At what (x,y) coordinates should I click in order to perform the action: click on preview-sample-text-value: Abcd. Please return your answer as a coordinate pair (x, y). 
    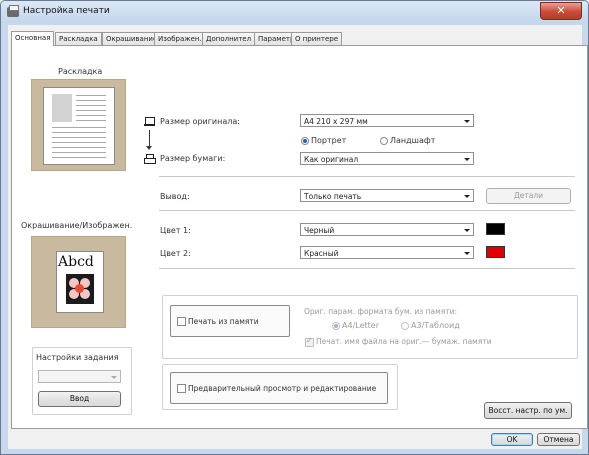
    Looking at the image, I should click on (76, 262).